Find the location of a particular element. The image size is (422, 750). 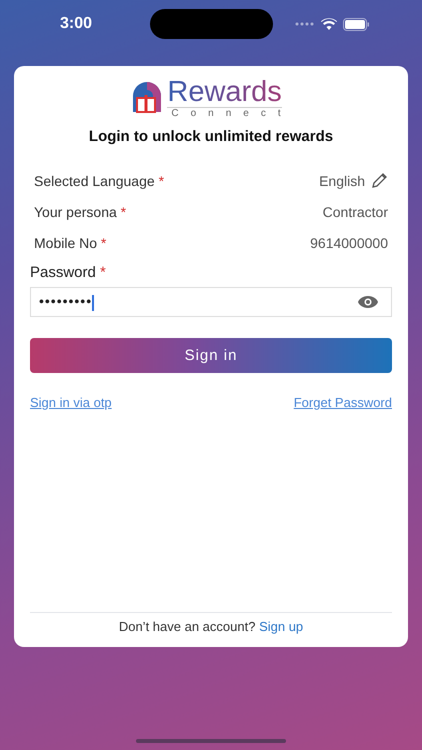

status-time: 3:00 is located at coordinates (76, 24).